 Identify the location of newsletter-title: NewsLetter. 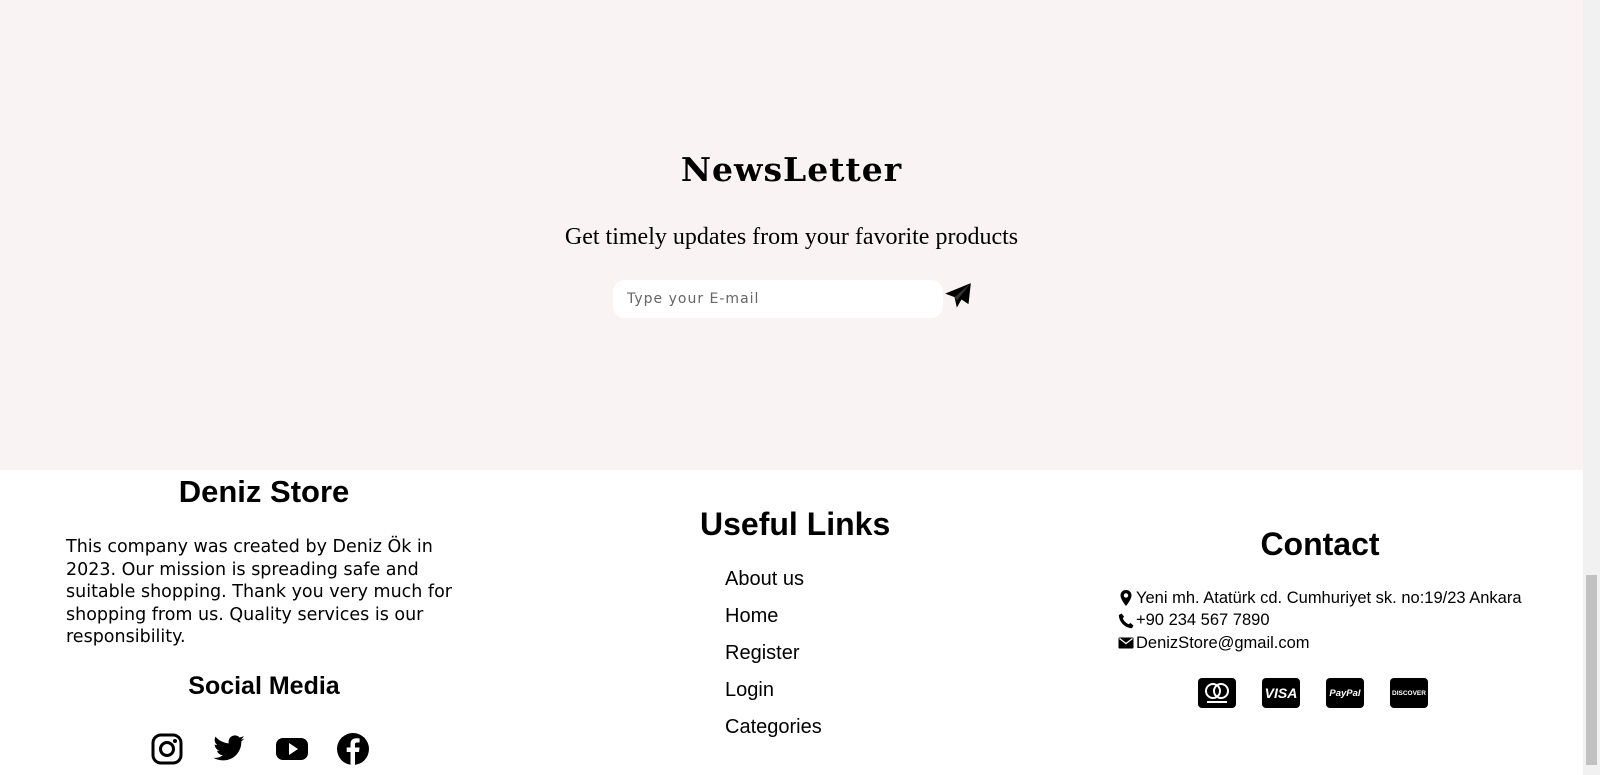
(791, 169).